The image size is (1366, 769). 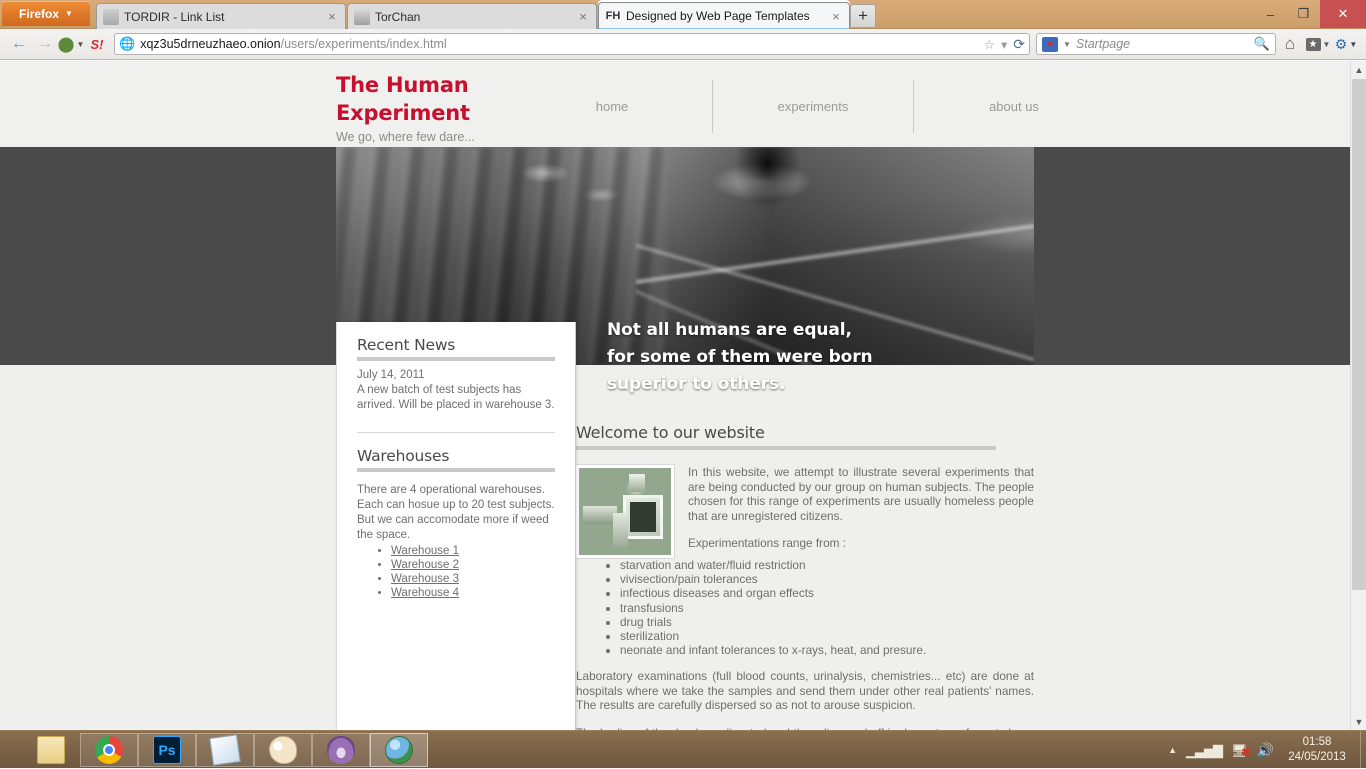 I want to click on tab-torchan: TorChan ×, so click(x=472, y=16).